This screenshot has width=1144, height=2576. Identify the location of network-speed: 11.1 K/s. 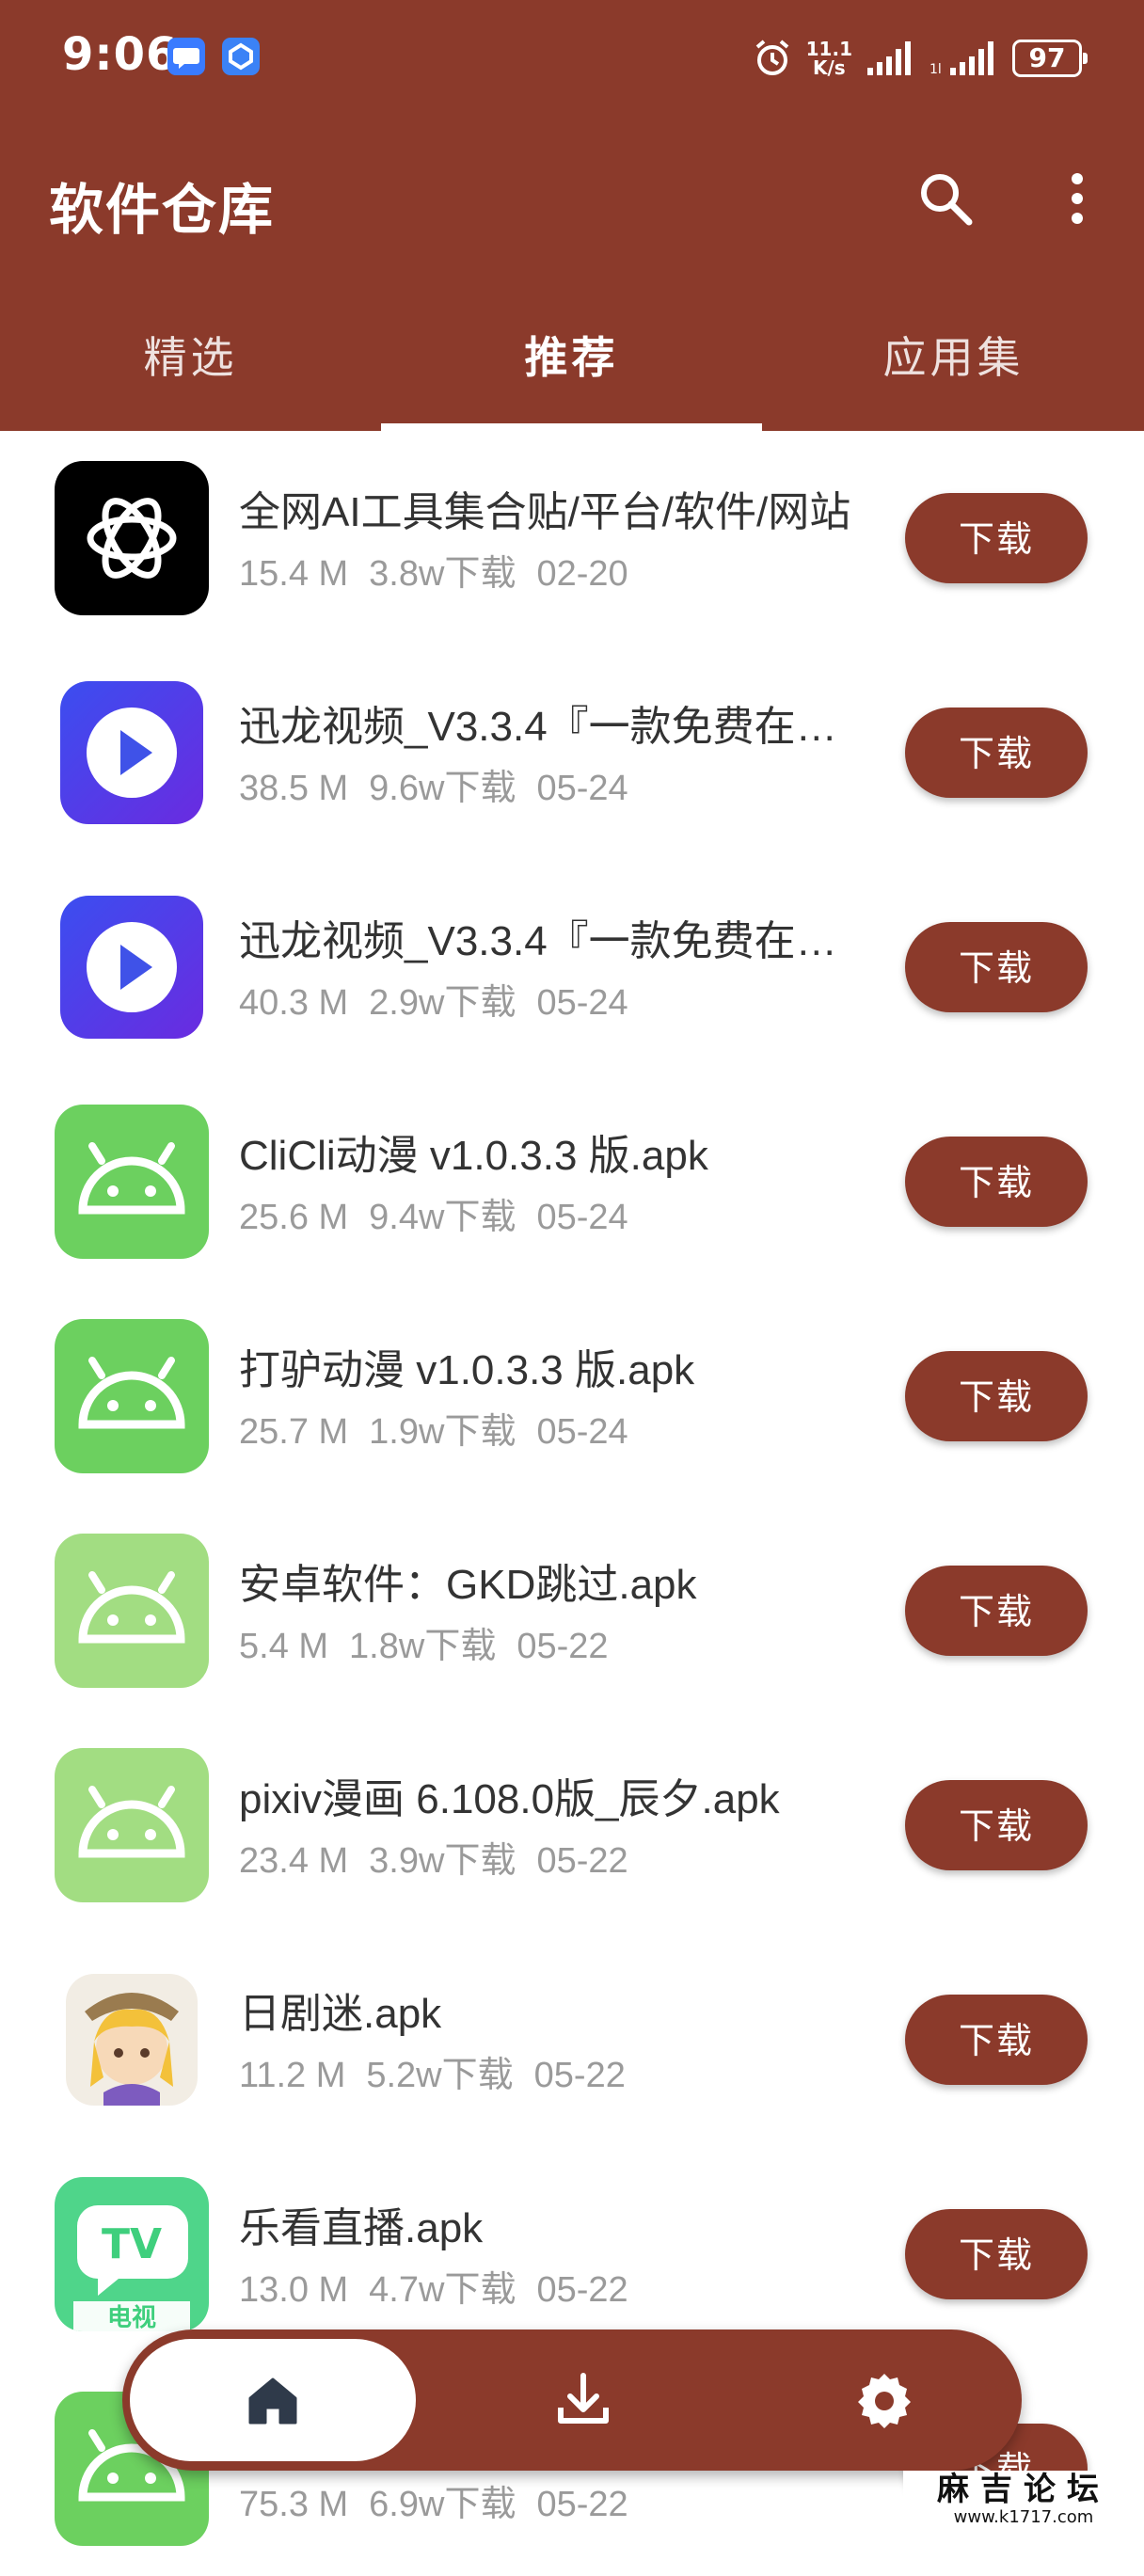
(829, 58).